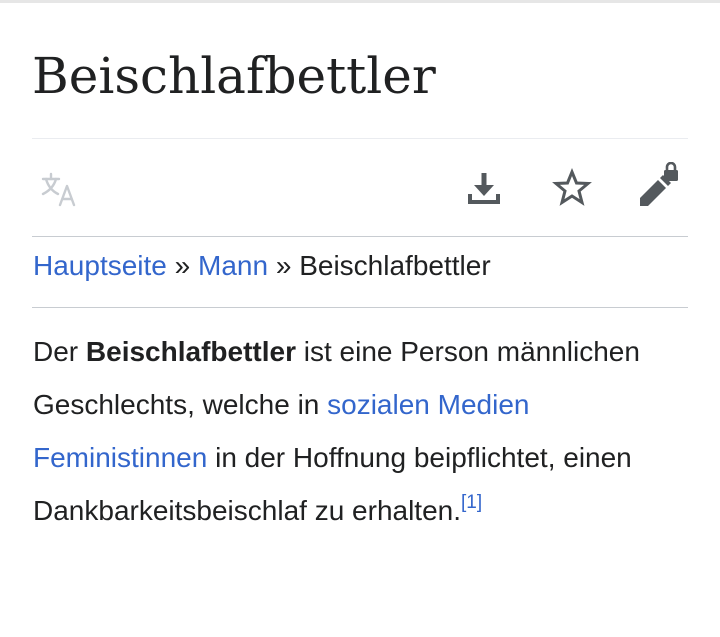  I want to click on citation-superscript: [1], so click(471, 502).